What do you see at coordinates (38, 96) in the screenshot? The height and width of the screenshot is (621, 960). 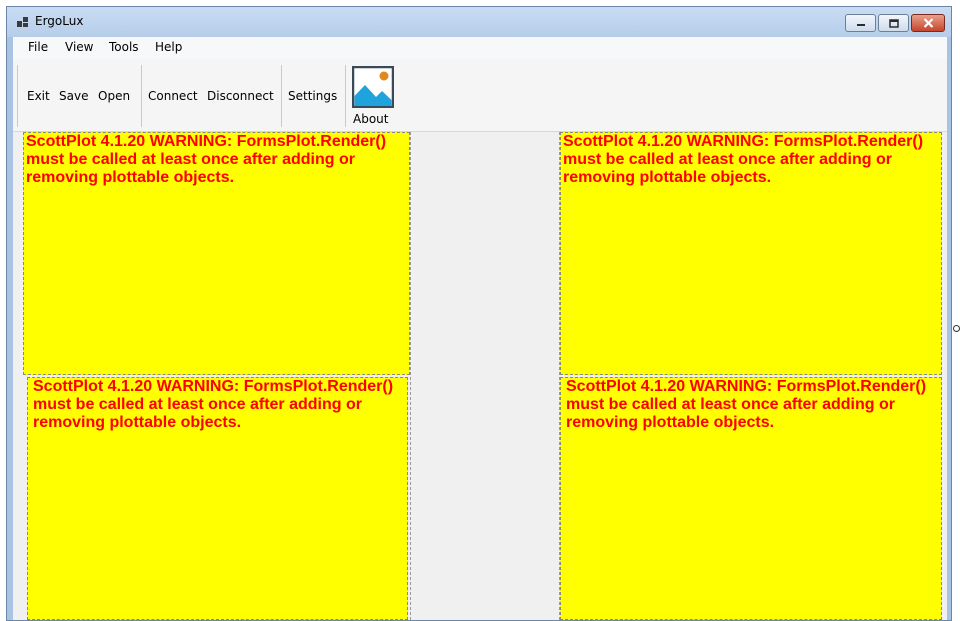 I see `exit-button: Exit` at bounding box center [38, 96].